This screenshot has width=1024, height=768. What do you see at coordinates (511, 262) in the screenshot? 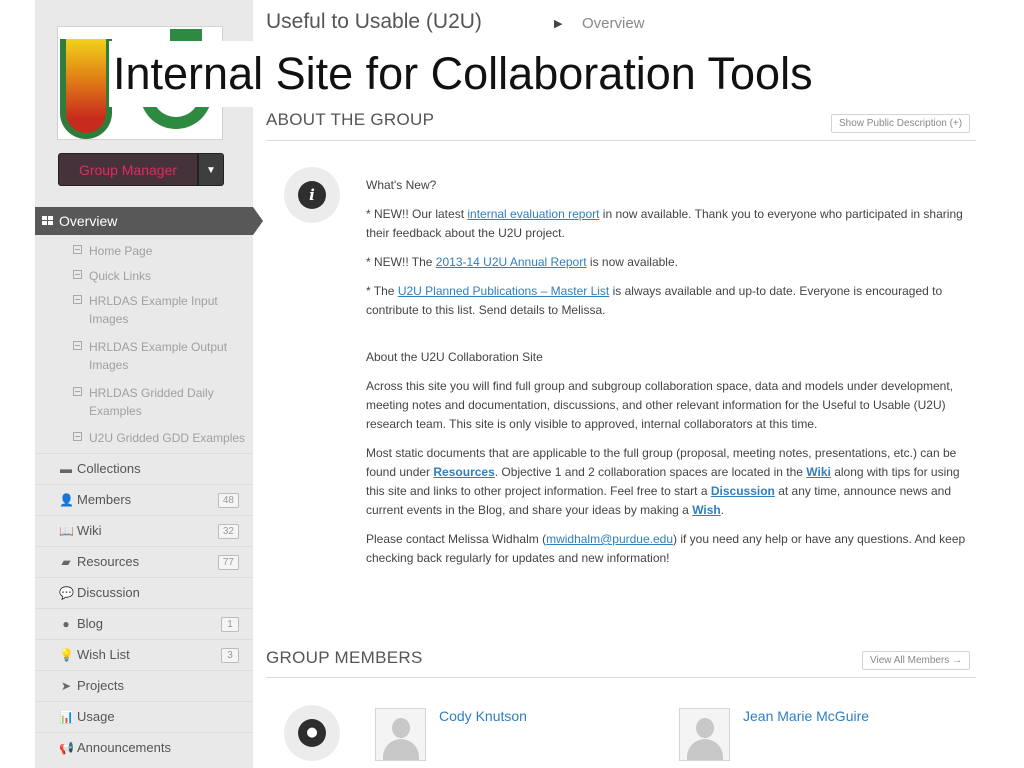
I see `annual-report-link: 2013-14 U2U Annual Report` at bounding box center [511, 262].